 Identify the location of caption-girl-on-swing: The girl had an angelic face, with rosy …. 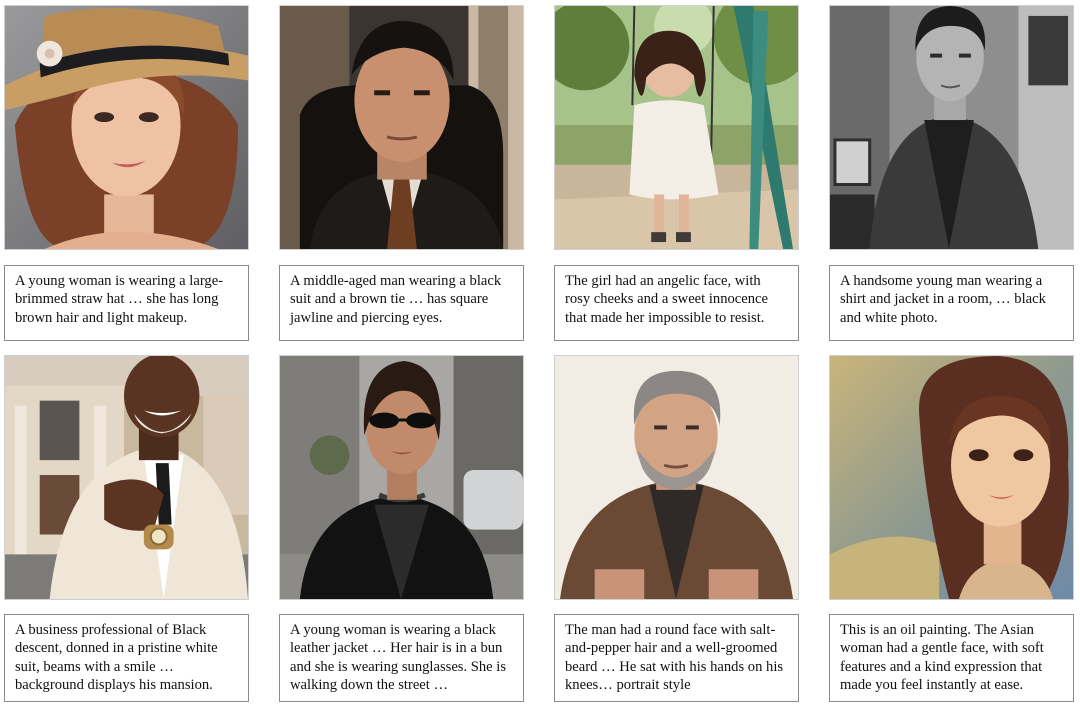
(676, 303).